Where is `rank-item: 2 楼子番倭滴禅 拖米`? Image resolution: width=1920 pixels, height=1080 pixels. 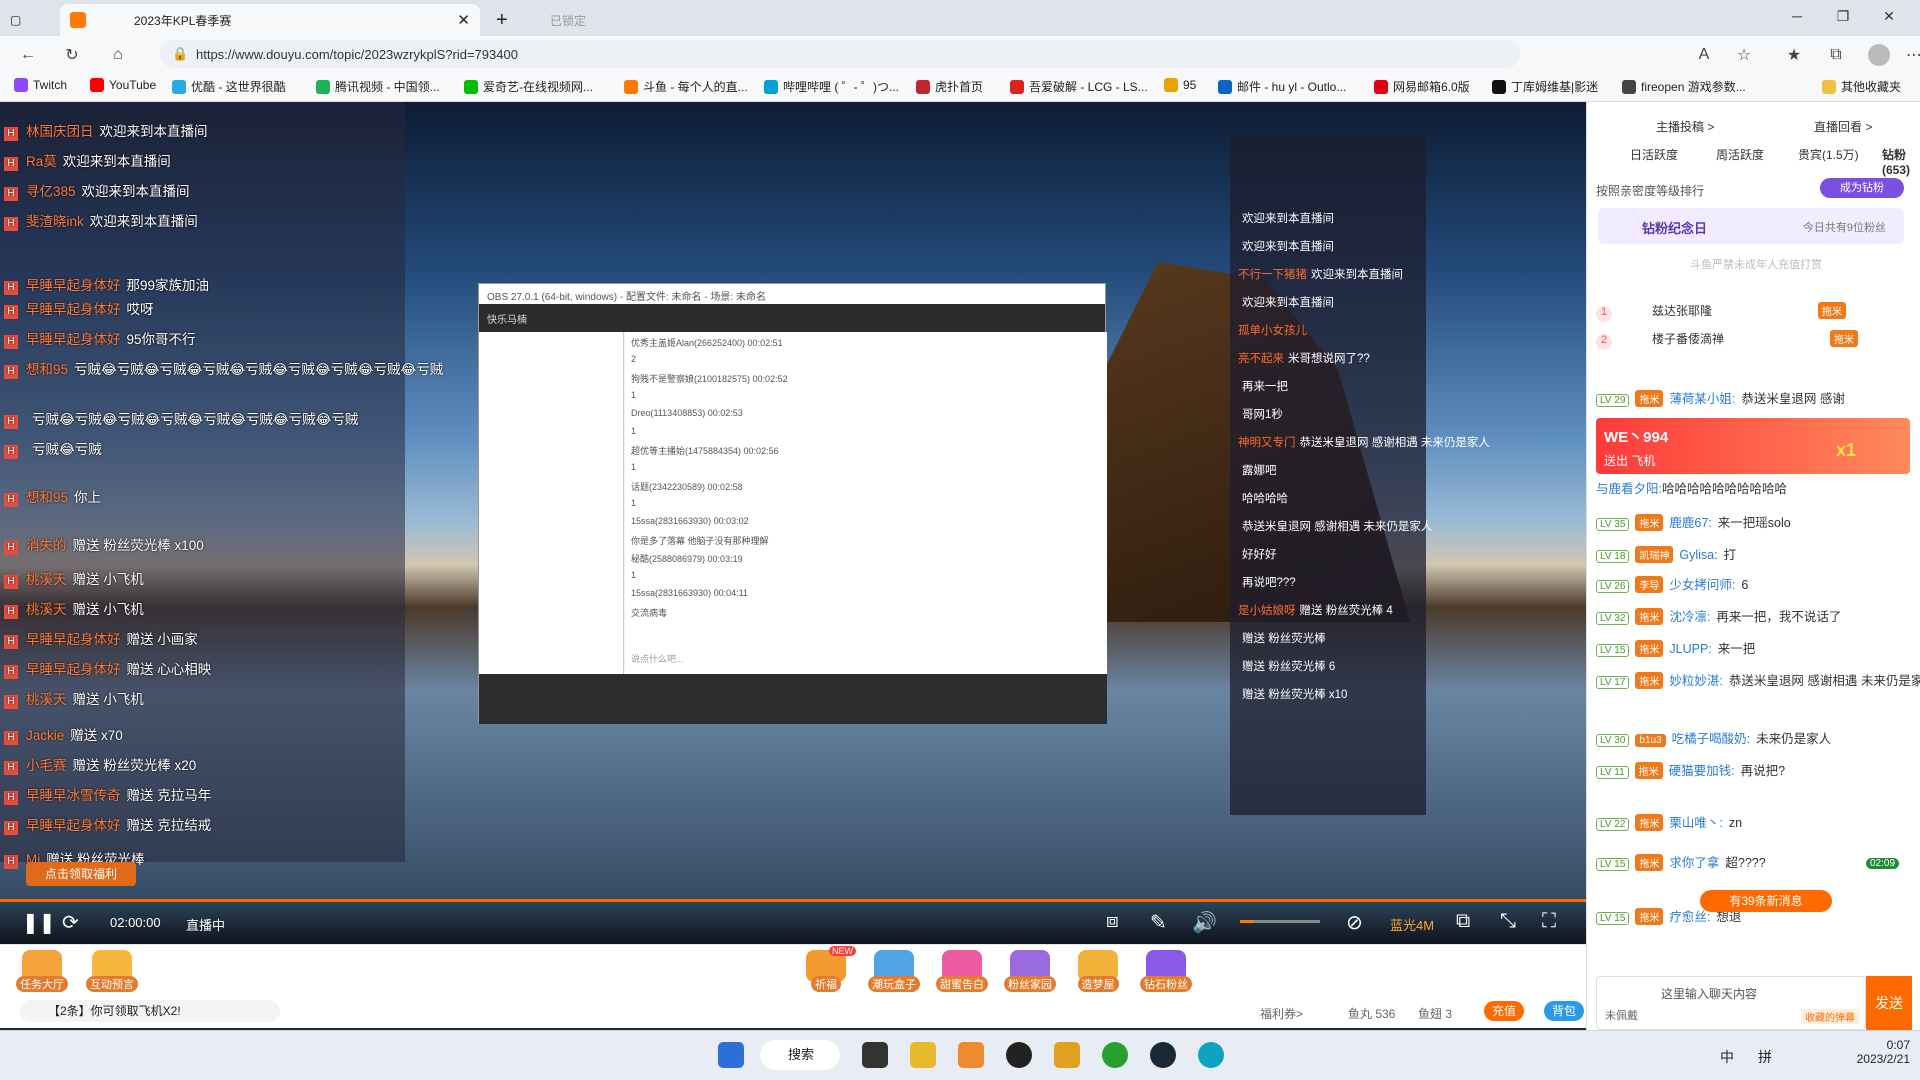
rank-item: 2 楼子番倭滴禅 拖米 is located at coordinates (1730, 340).